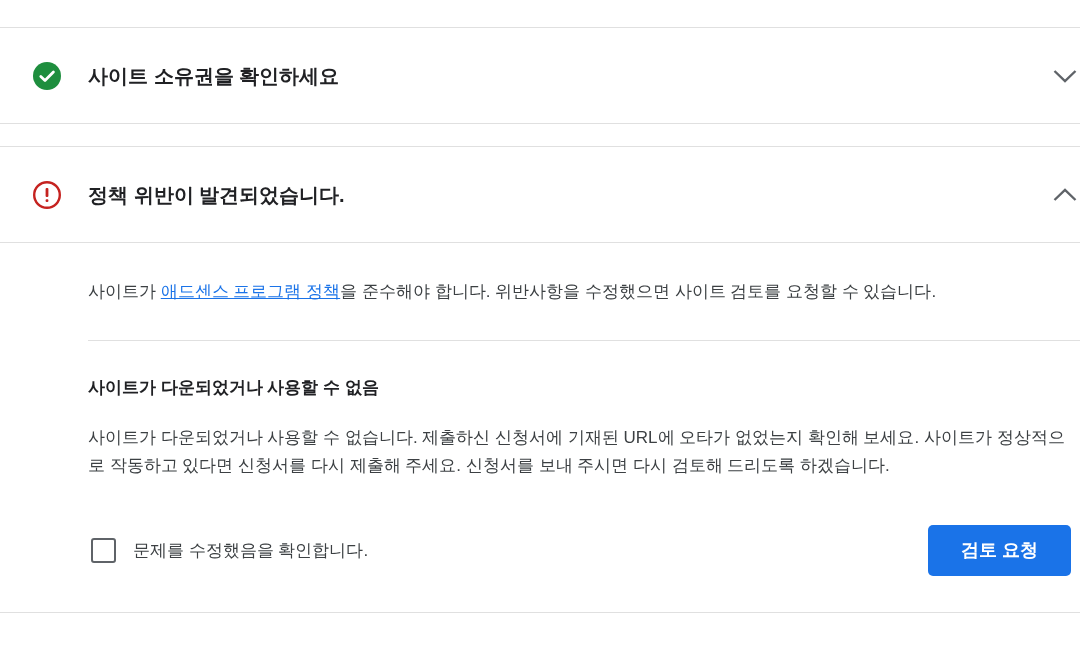 The width and height of the screenshot is (1080, 651). I want to click on issue-description: 사이트가 다운되었거나 사용할 수 없습니다. 제출하신 신청서에 기재된 URL에 오타가 없었는지 확인해 보세요. 사이트가 정상적으로 작동하고 있다면 신청서를 다시 제출해 주세요. 신청서를 보내 주시면 다시 검토해 드리도록 하겠습니다., so click(577, 452).